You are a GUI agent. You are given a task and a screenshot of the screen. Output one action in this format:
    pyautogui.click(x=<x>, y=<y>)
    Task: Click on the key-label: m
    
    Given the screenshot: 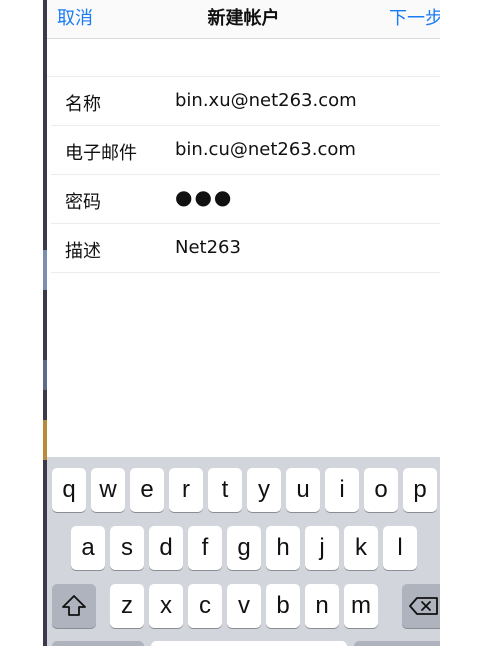 What is the action you would take?
    pyautogui.click(x=361, y=605)
    